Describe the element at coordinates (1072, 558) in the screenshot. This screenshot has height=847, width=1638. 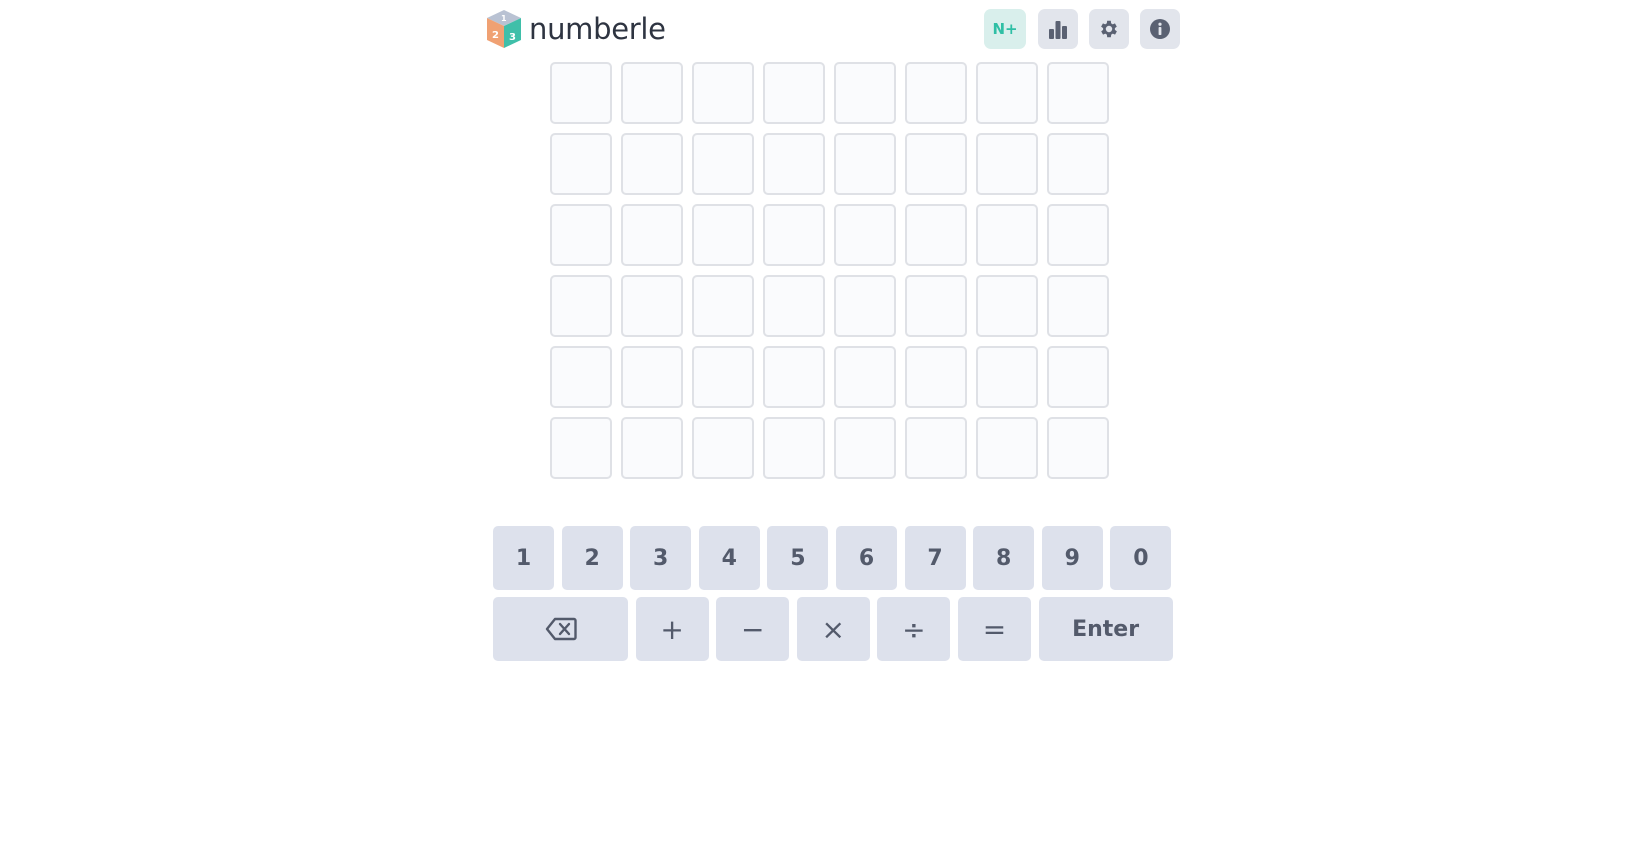
I see `digit-key-9: 9` at that location.